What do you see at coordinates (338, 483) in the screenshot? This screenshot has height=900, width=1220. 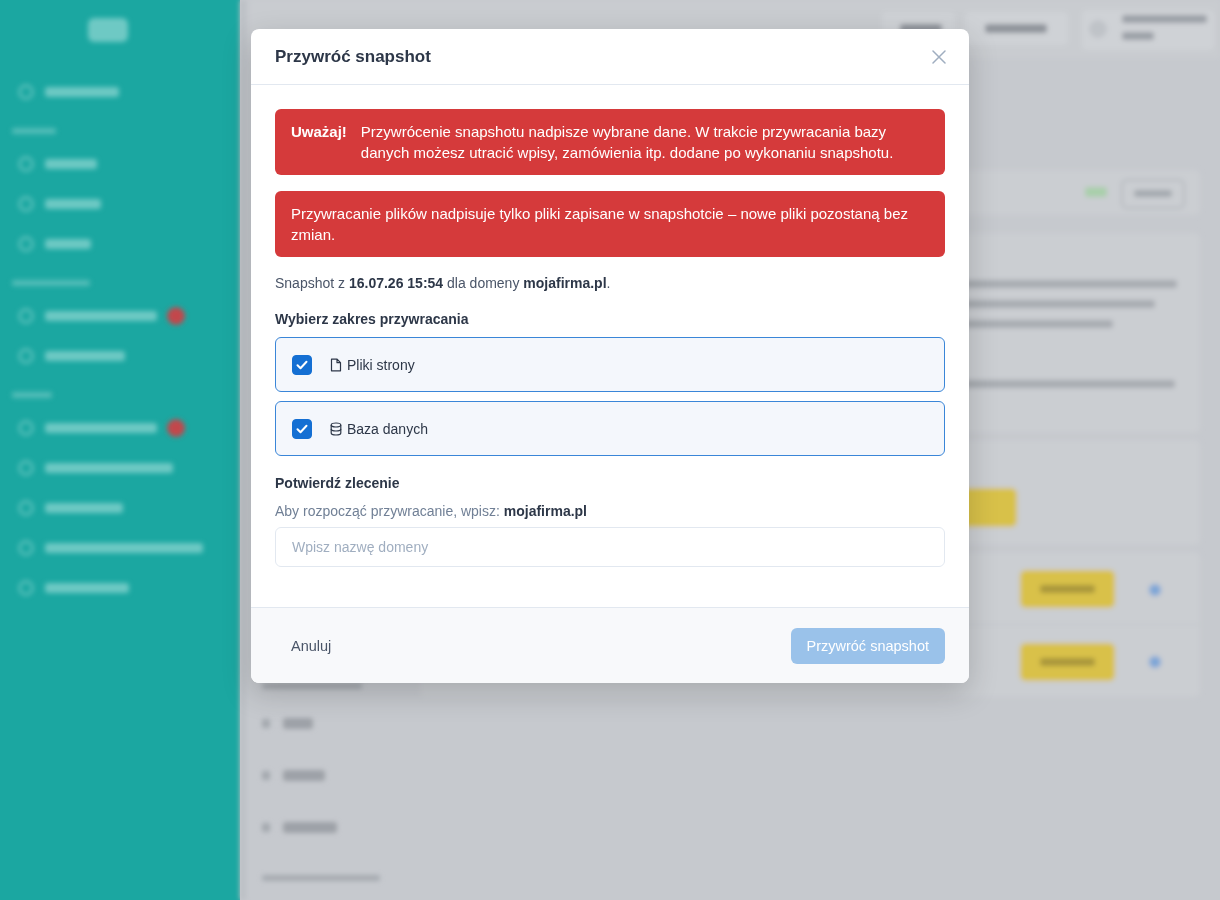 I see `confirm-heading: Potwierdź zlecenie` at bounding box center [338, 483].